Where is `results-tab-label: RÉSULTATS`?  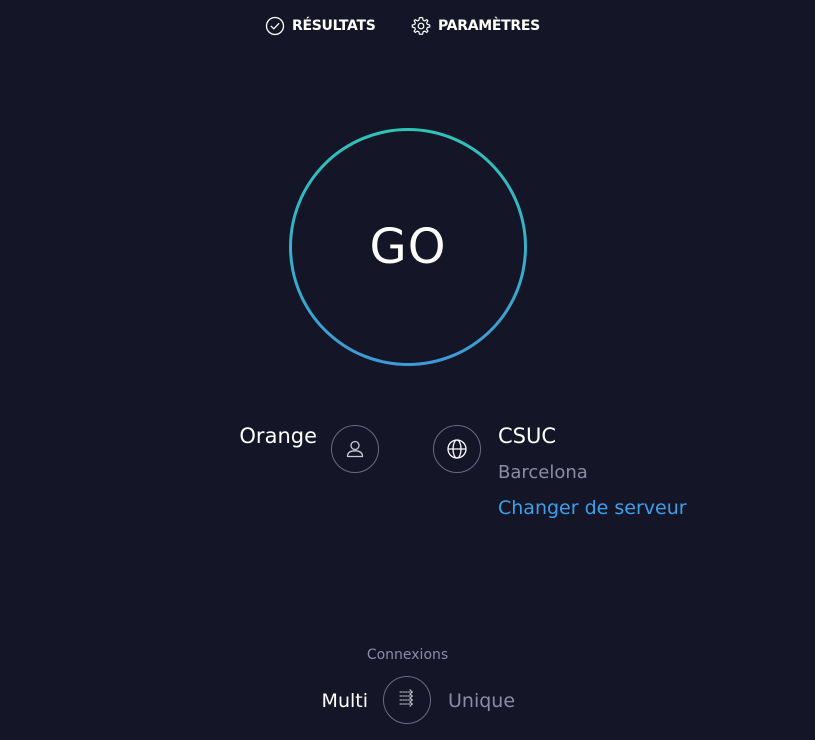
results-tab-label: RÉSULTATS is located at coordinates (334, 26).